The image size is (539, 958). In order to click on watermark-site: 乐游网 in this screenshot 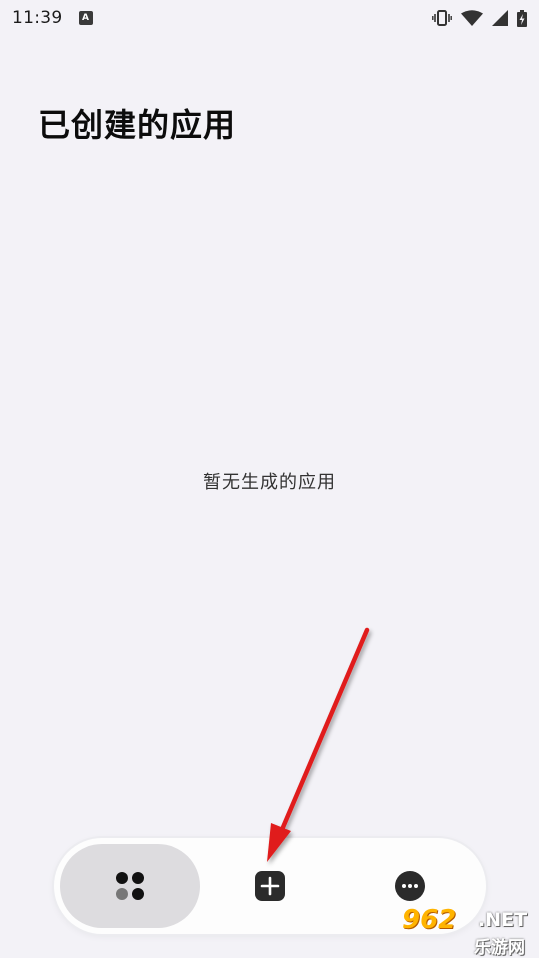, I will do `click(499, 948)`.